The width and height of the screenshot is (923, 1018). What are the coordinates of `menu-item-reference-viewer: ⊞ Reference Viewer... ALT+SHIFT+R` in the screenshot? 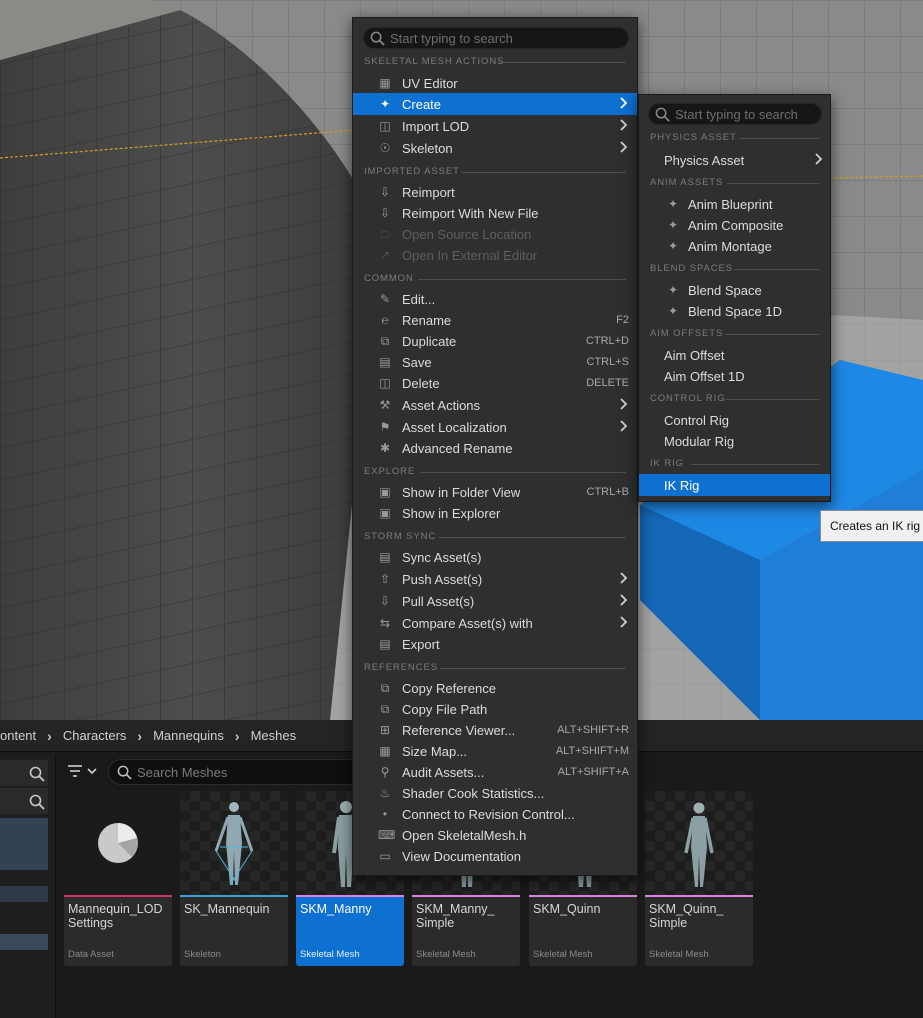 It's located at (495, 730).